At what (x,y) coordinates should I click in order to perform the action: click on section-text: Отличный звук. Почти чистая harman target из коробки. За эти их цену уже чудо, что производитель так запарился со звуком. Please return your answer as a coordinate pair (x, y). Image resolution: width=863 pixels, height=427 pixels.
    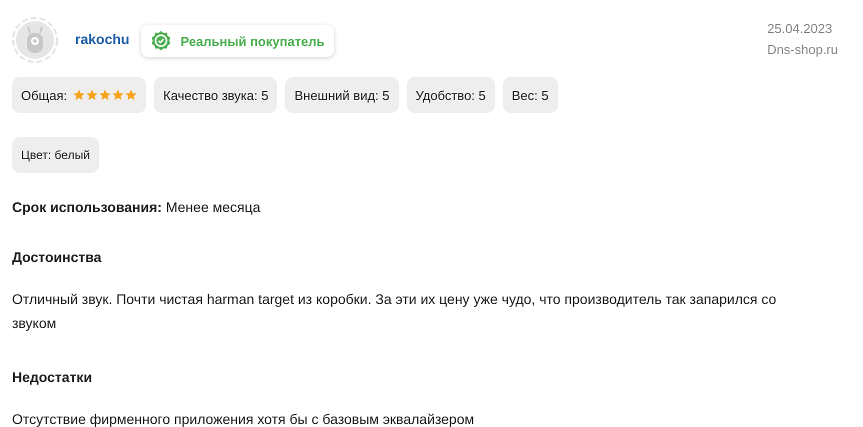
    Looking at the image, I should click on (395, 311).